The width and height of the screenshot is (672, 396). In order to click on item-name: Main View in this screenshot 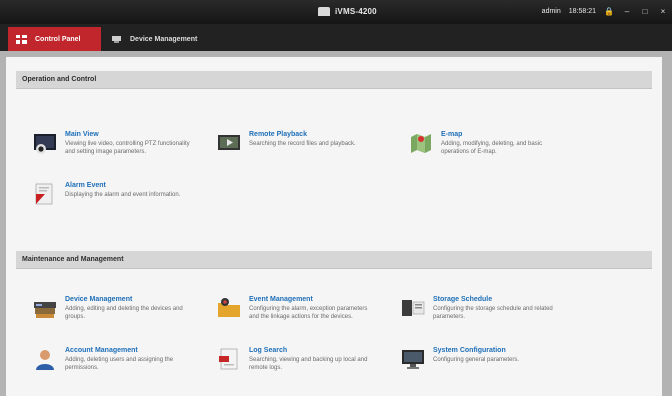, I will do `click(82, 134)`.